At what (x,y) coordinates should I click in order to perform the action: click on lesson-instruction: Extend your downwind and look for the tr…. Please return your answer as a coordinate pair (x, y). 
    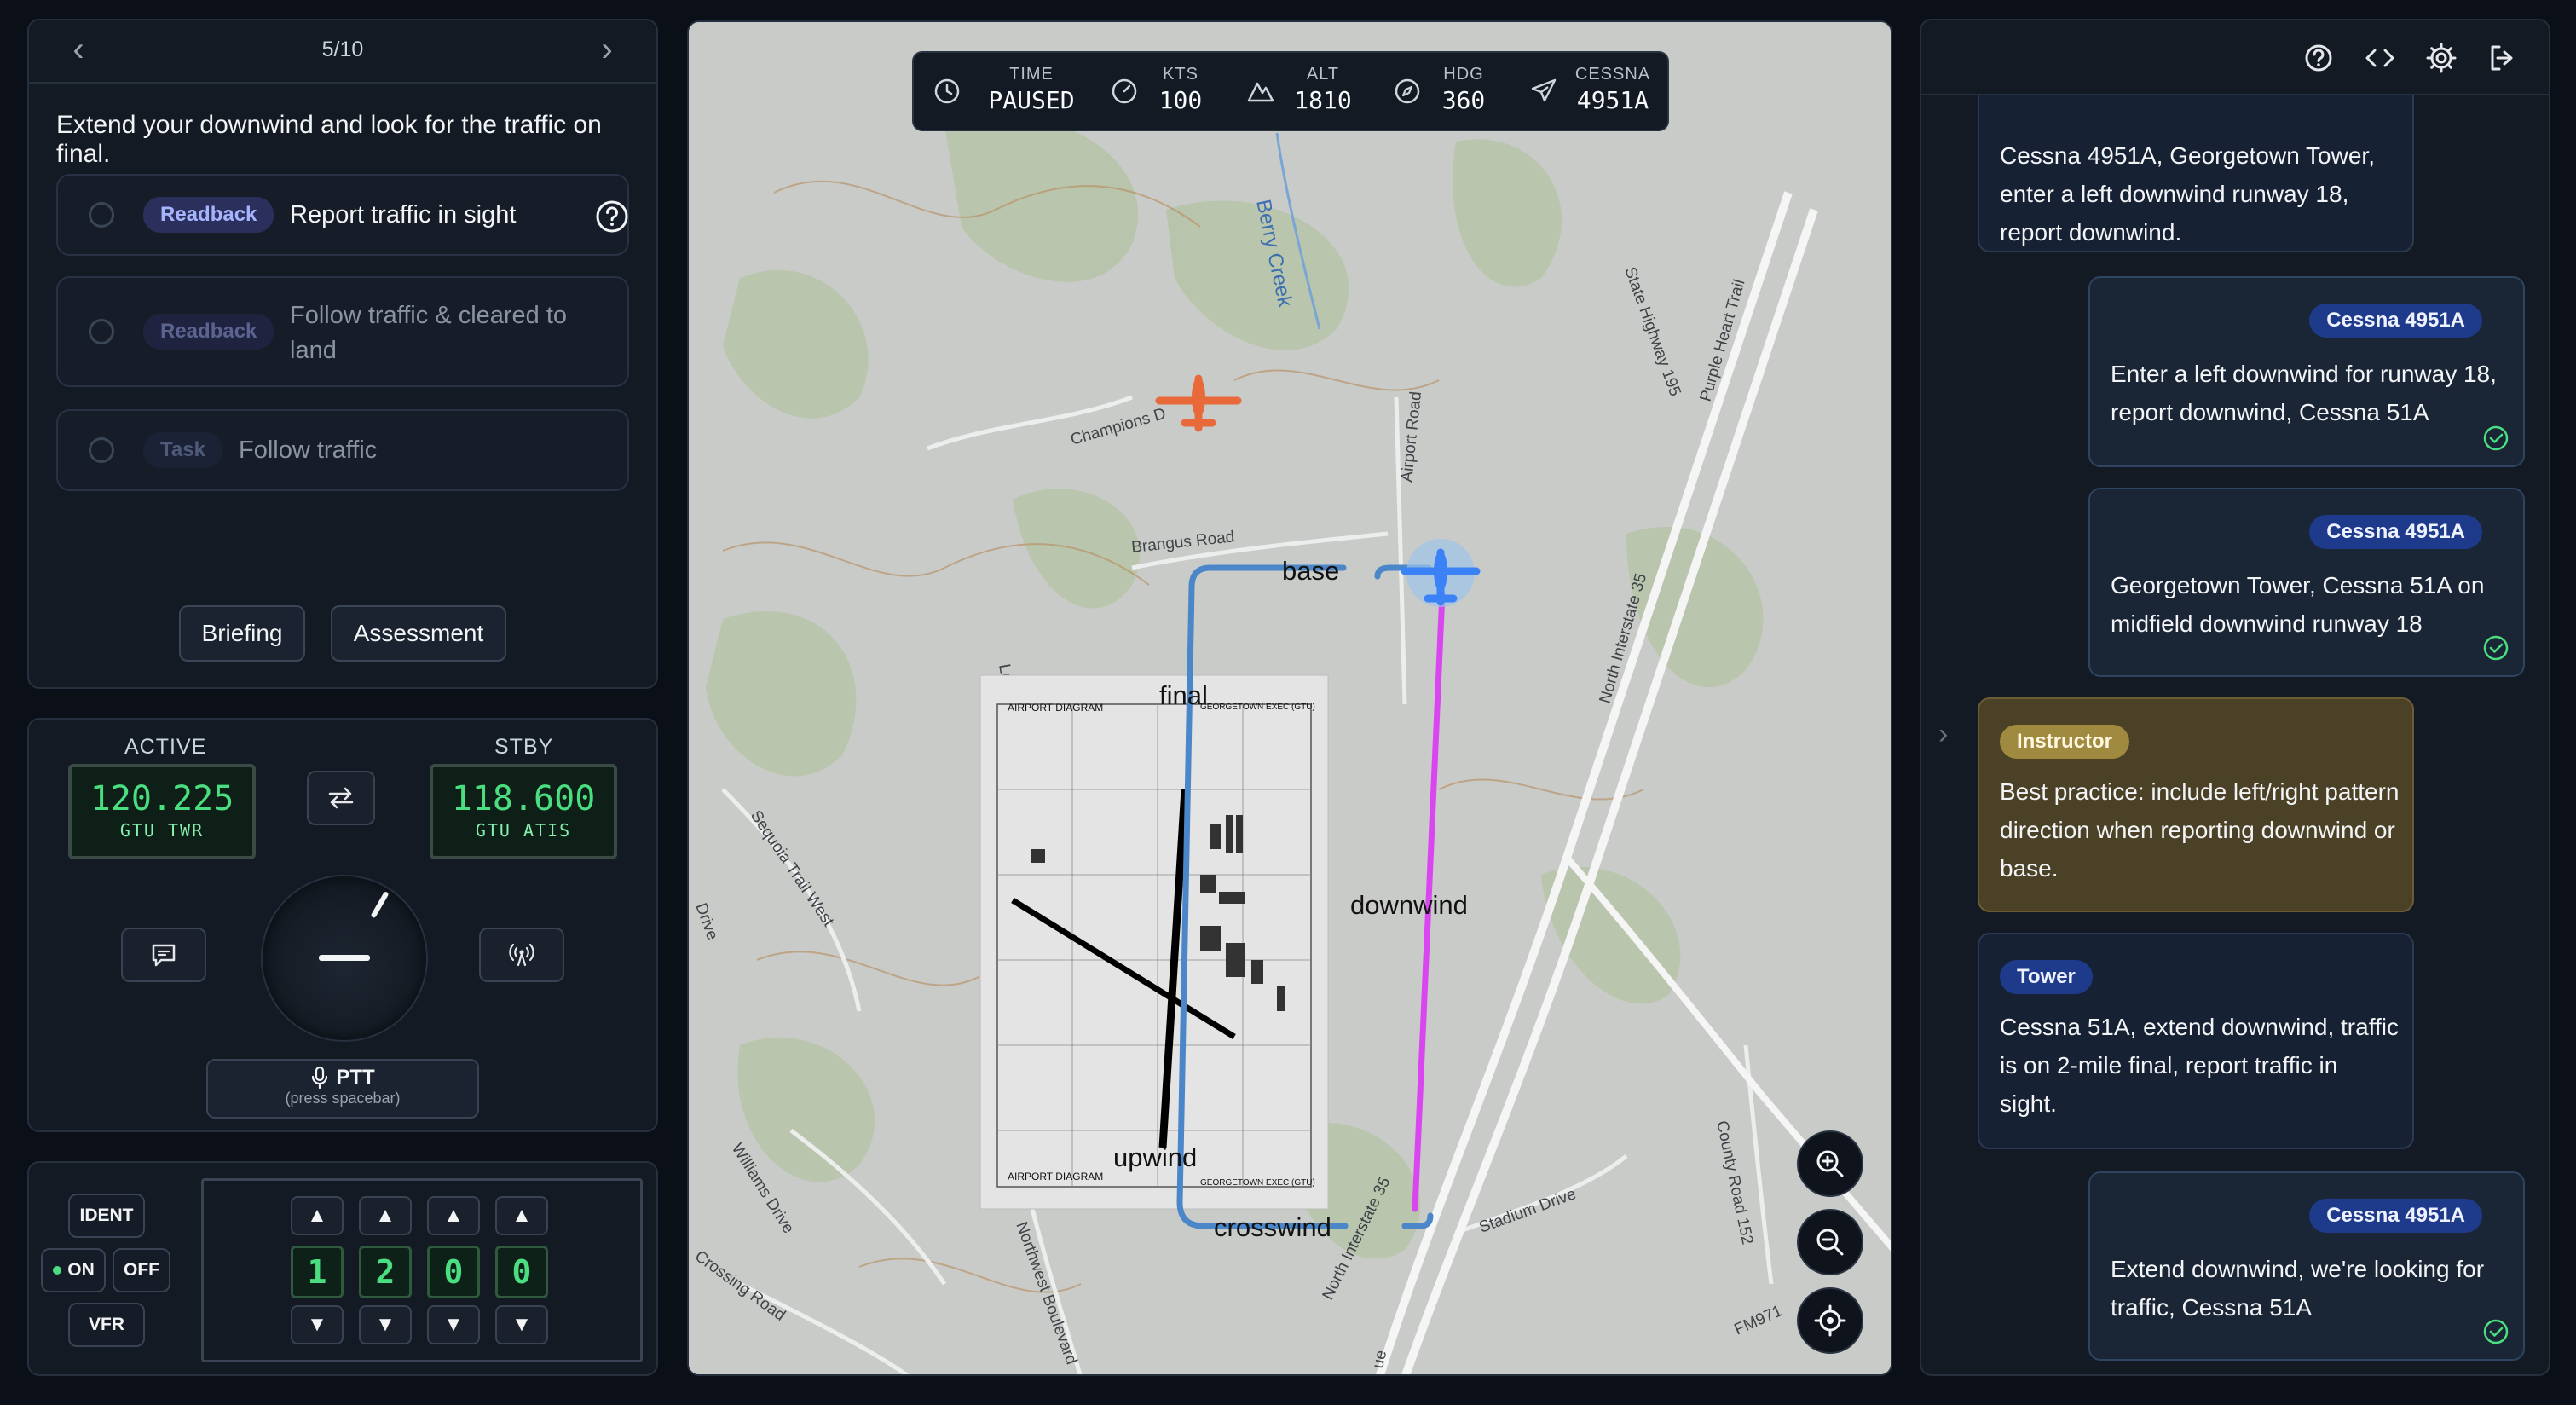
    Looking at the image, I should click on (329, 139).